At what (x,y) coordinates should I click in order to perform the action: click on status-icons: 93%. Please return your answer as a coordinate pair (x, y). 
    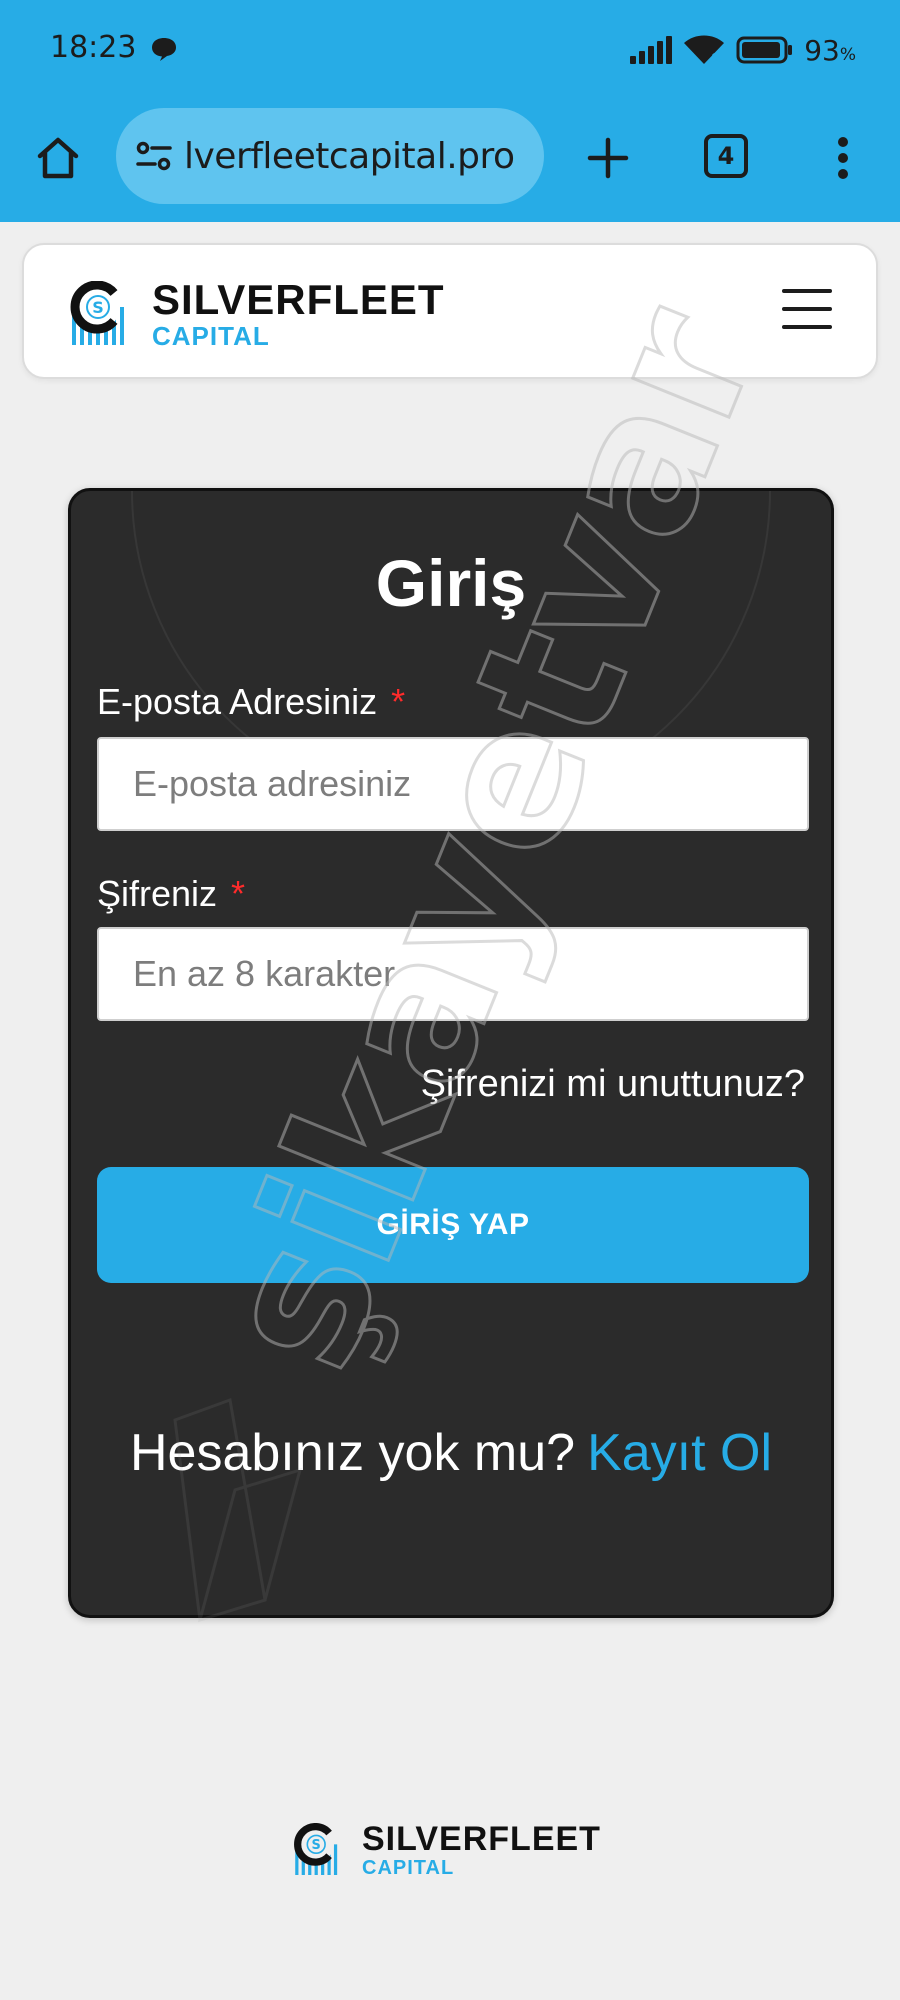
    Looking at the image, I should click on (743, 50).